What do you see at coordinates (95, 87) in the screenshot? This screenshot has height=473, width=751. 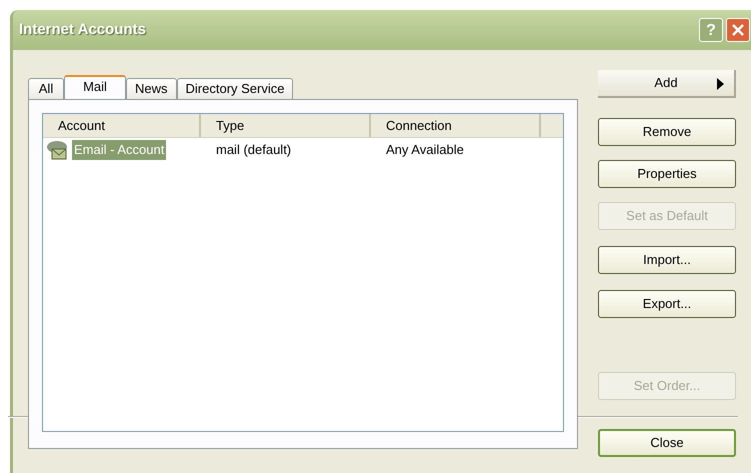 I see `tab: Mail` at bounding box center [95, 87].